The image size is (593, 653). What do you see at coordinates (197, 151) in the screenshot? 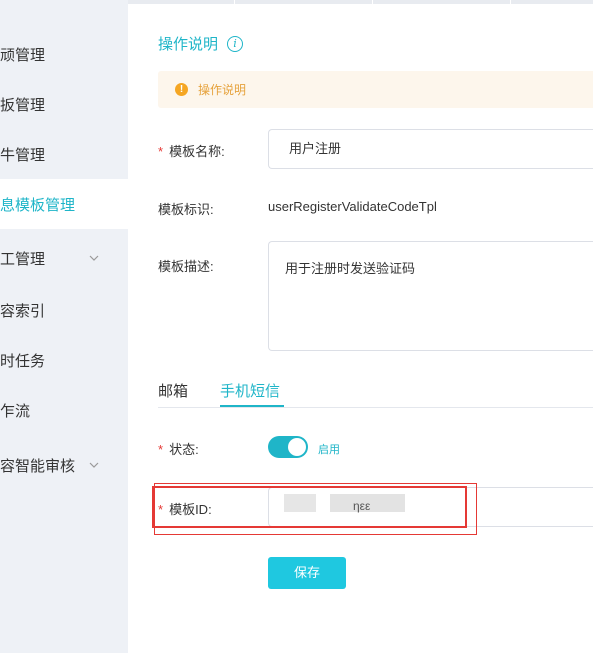
I see `template-name-label-text: 模板名称:` at bounding box center [197, 151].